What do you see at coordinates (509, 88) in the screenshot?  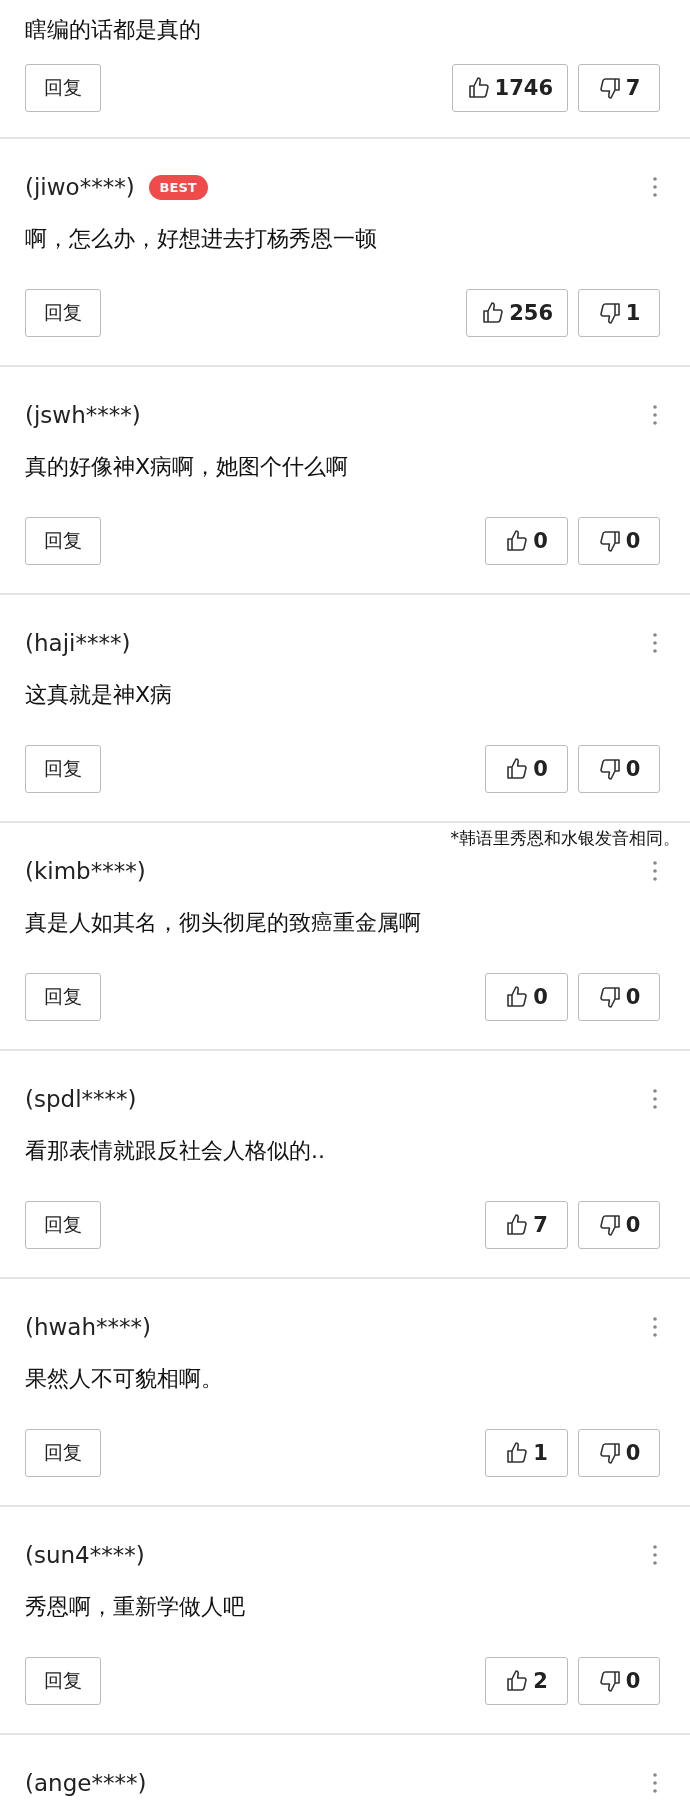 I see `like-button: 1746` at bounding box center [509, 88].